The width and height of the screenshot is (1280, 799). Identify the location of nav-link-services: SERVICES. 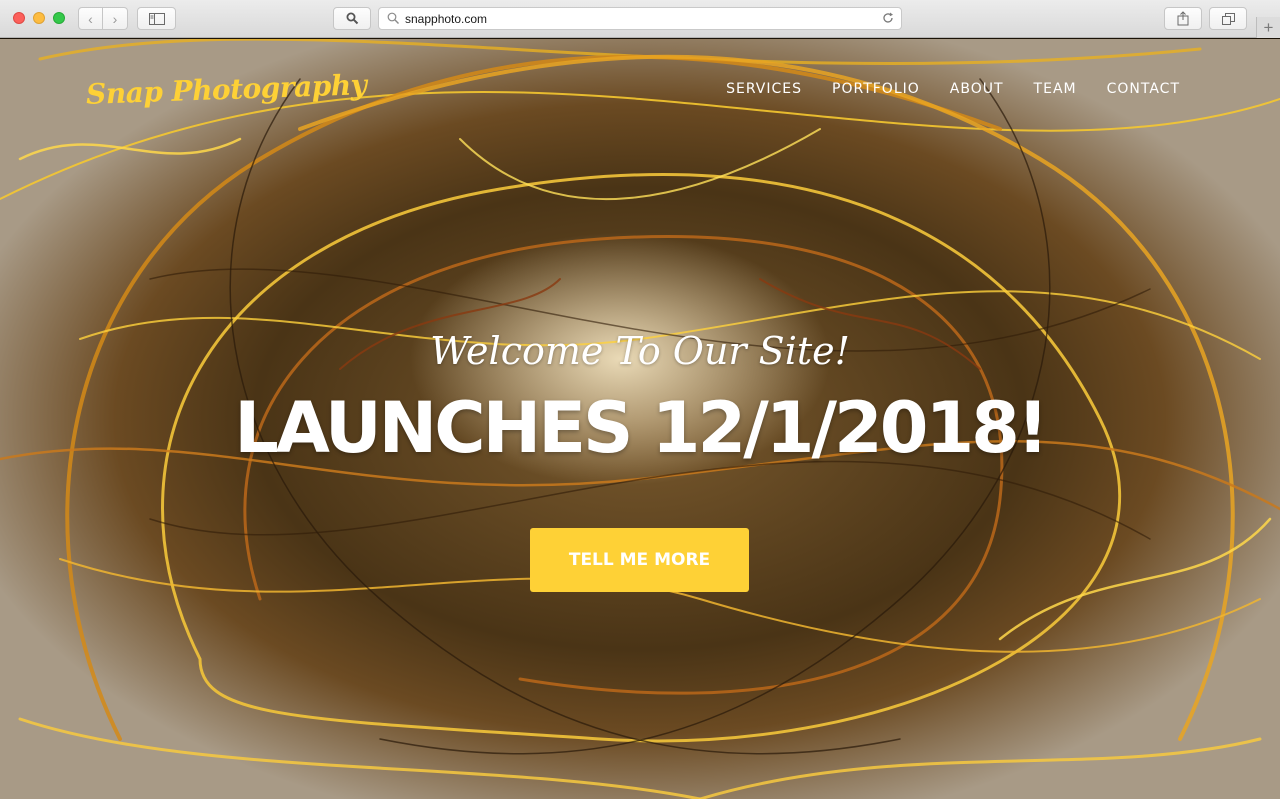
(764, 89).